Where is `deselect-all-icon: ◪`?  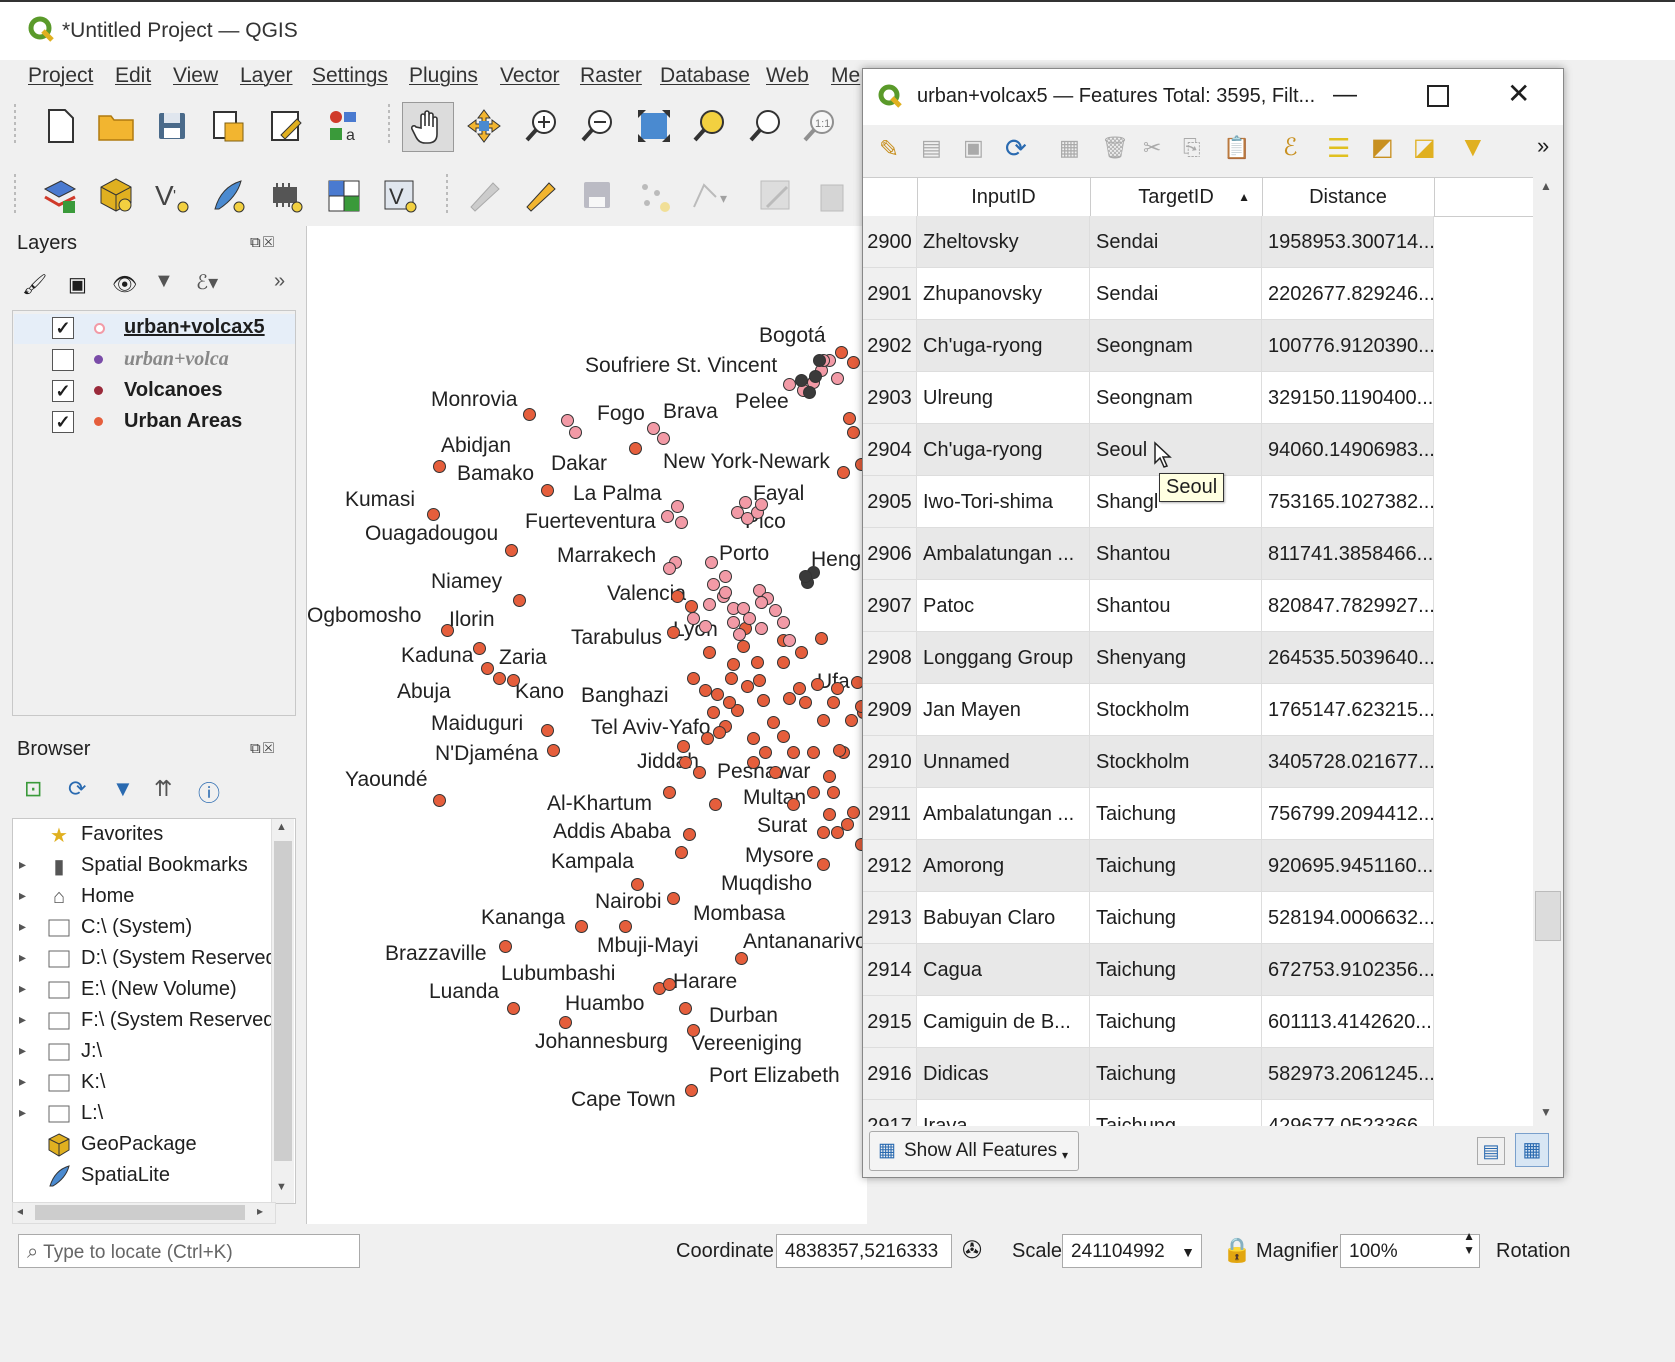 deselect-all-icon: ◪ is located at coordinates (1424, 147).